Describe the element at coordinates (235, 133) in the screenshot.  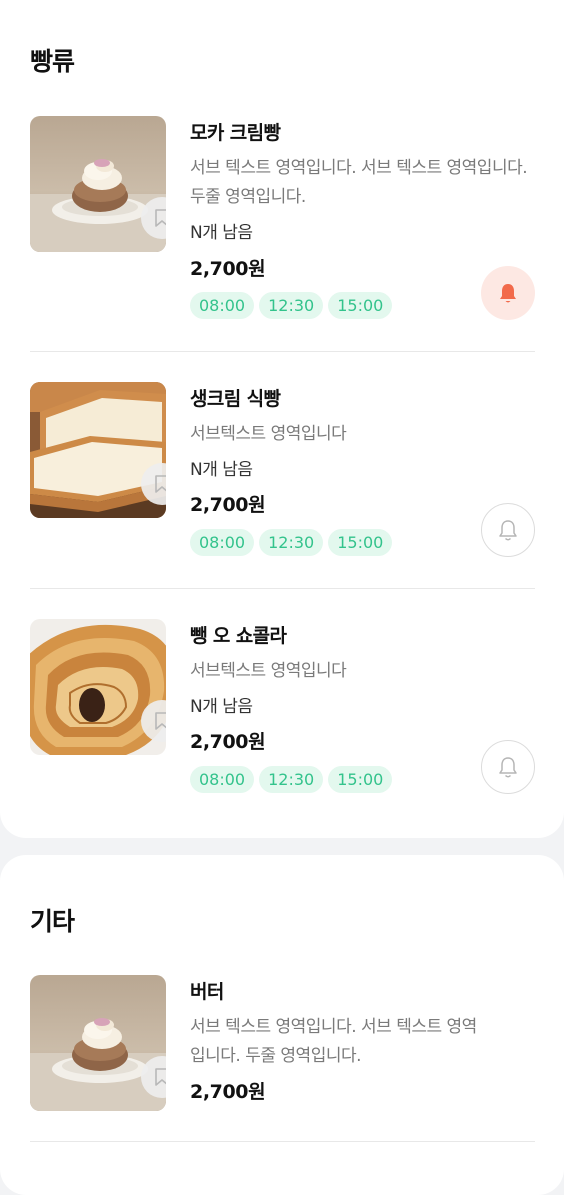
I see `product-name: 모카 크림빵` at that location.